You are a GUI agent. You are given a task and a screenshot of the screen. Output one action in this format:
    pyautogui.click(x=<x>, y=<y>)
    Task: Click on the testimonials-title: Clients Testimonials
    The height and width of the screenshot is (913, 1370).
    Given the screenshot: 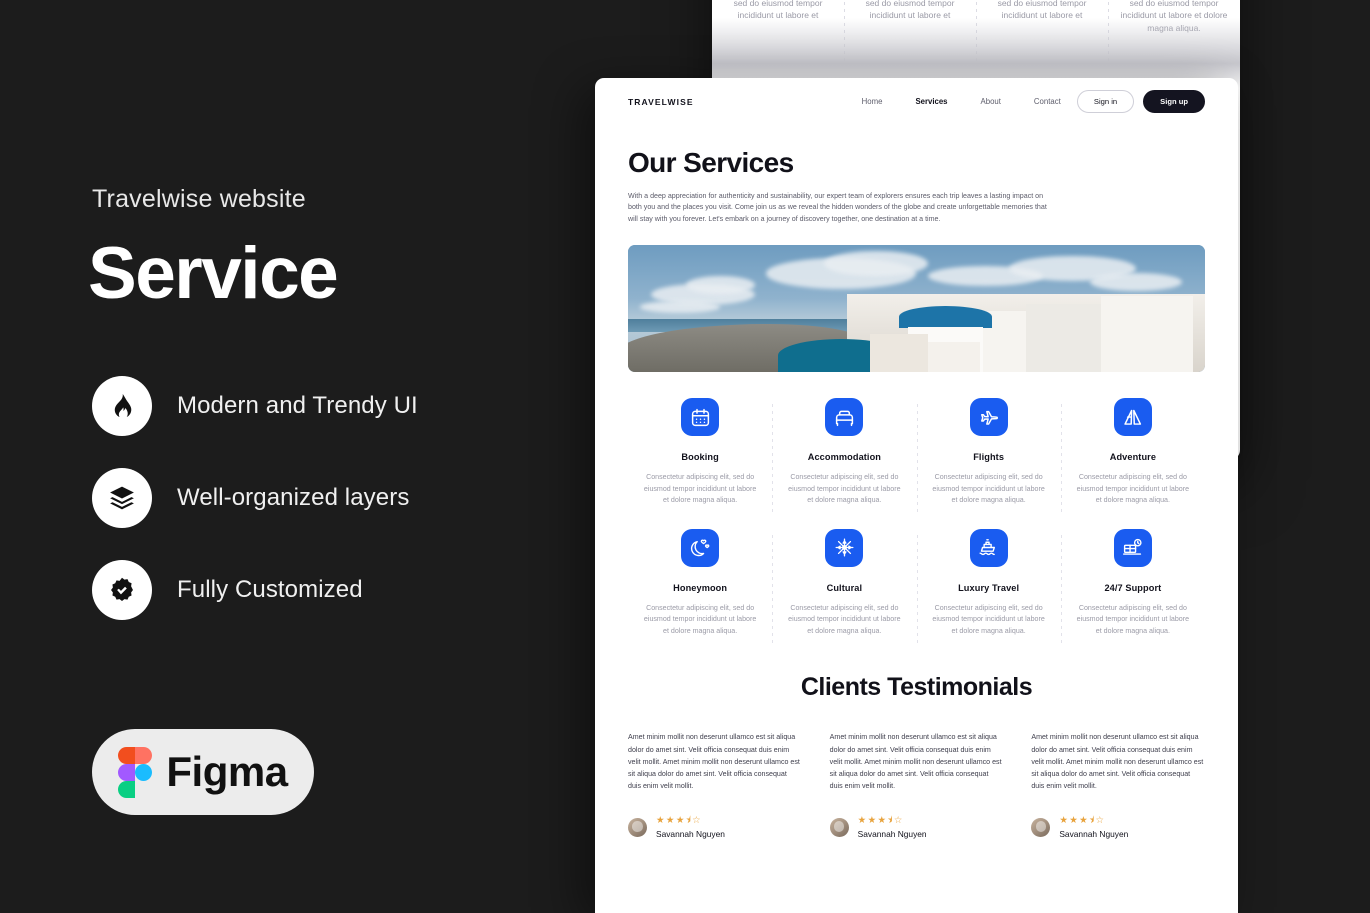 What is the action you would take?
    pyautogui.click(x=916, y=687)
    